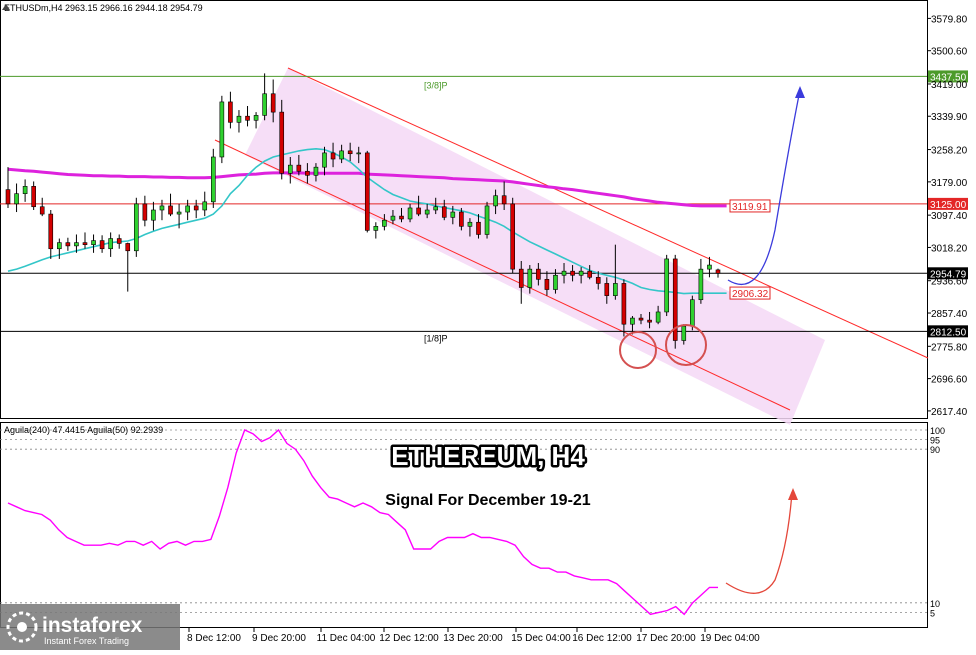  What do you see at coordinates (949, 314) in the screenshot?
I see `y-tick-label: 2857.40` at bounding box center [949, 314].